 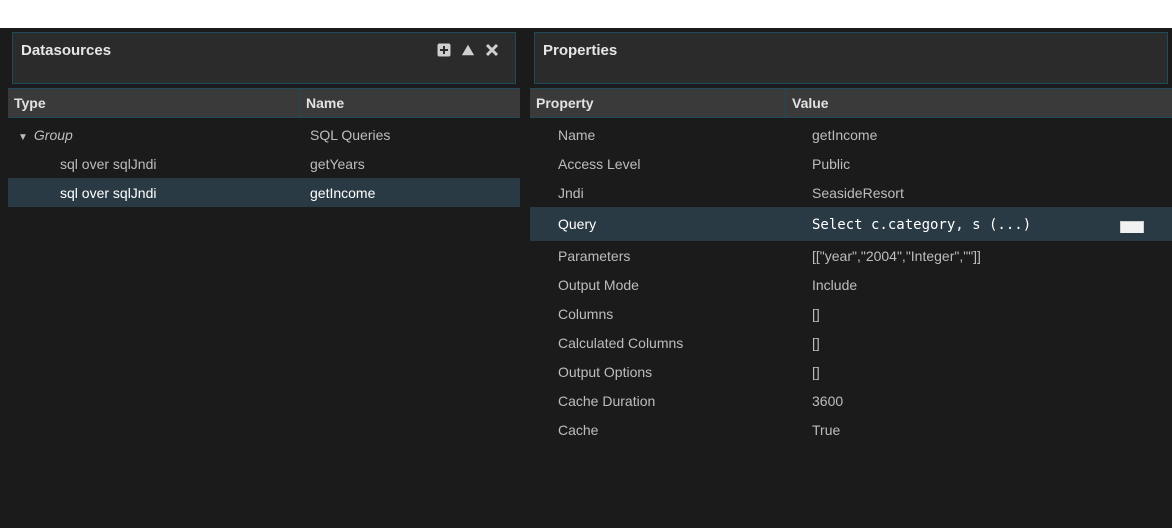 What do you see at coordinates (264, 192) in the screenshot?
I see `tree-row-selected: sql over sqlJndi getIncome` at bounding box center [264, 192].